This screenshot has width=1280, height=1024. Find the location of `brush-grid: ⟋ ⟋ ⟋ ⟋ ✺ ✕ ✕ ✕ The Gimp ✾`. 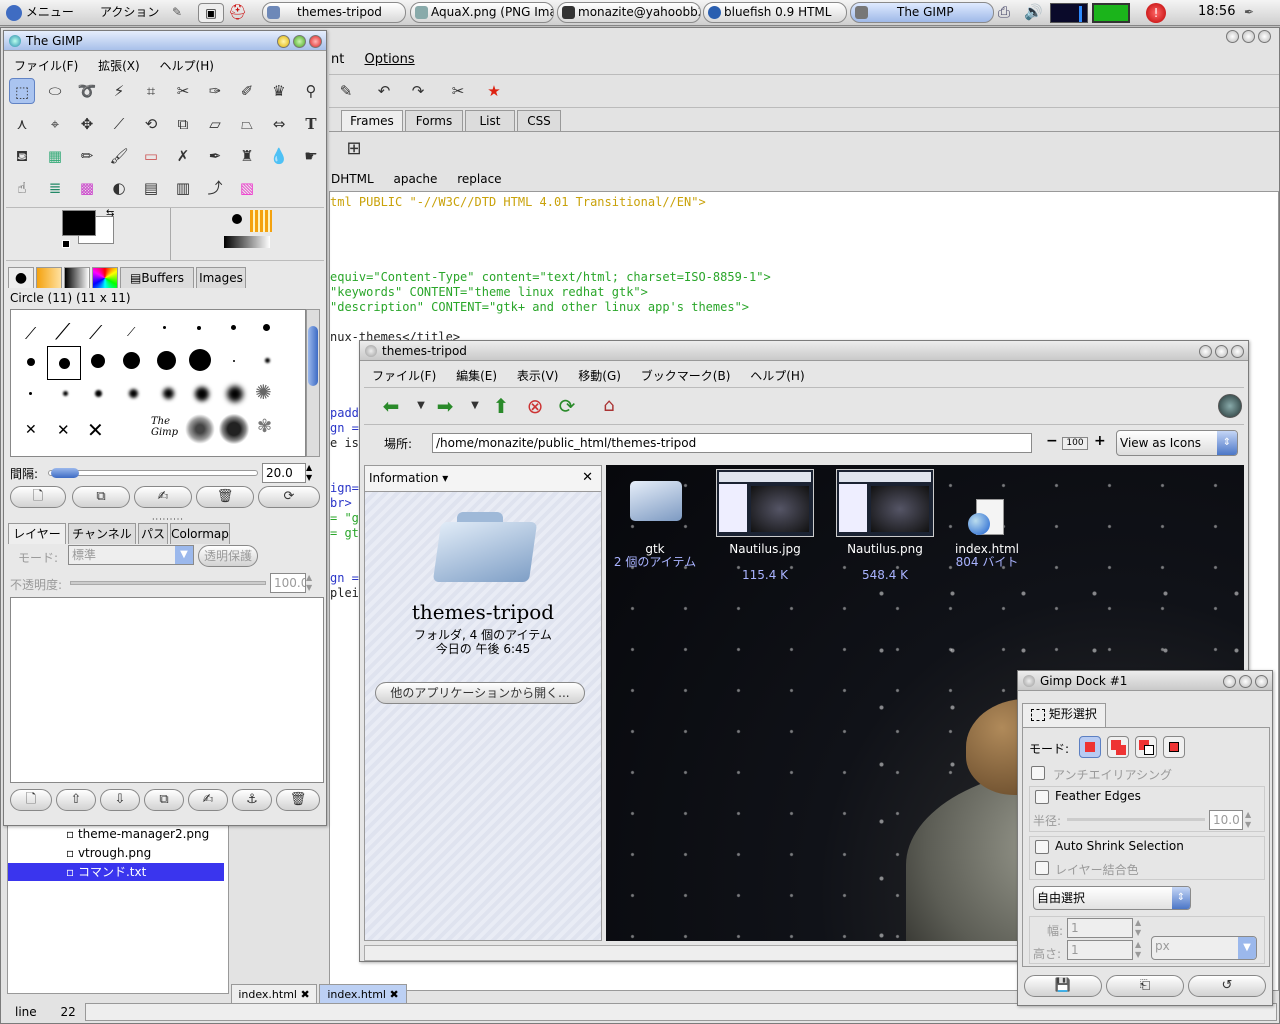

brush-grid: ⟋ ⟋ ⟋ ⟋ ✺ ✕ ✕ ✕ The Gimp ✾ is located at coordinates (158, 383).